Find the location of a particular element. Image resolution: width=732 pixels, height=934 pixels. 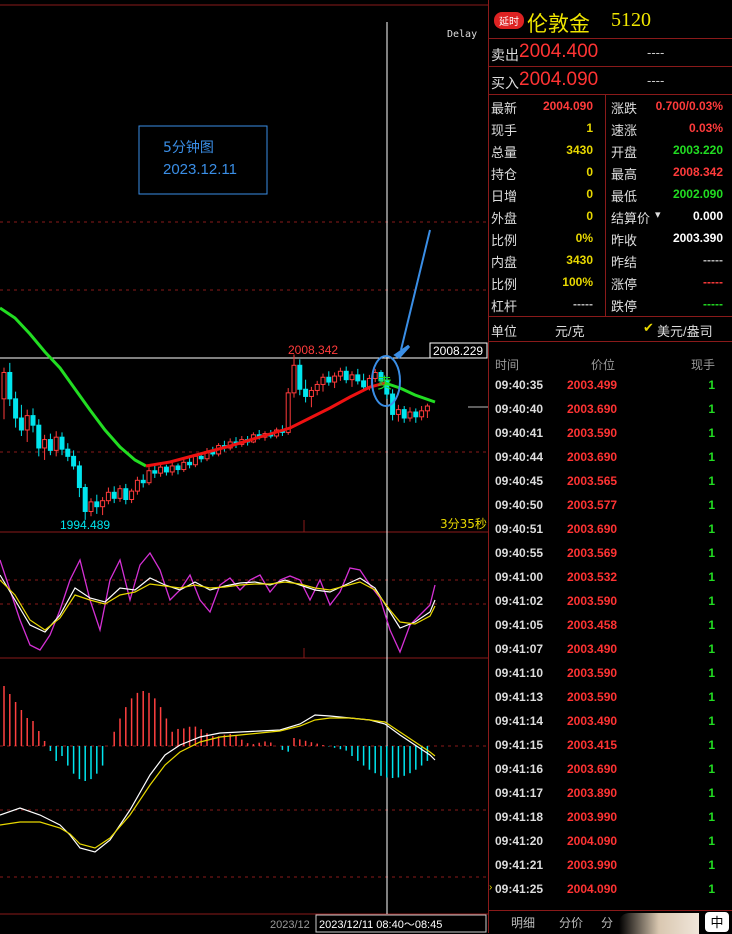

tick-price: 2003.532 is located at coordinates (592, 577).